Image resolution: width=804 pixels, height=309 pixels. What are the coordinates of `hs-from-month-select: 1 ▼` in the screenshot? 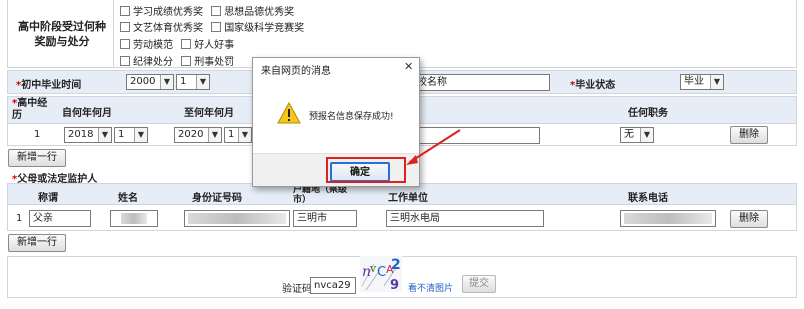 It's located at (131, 135).